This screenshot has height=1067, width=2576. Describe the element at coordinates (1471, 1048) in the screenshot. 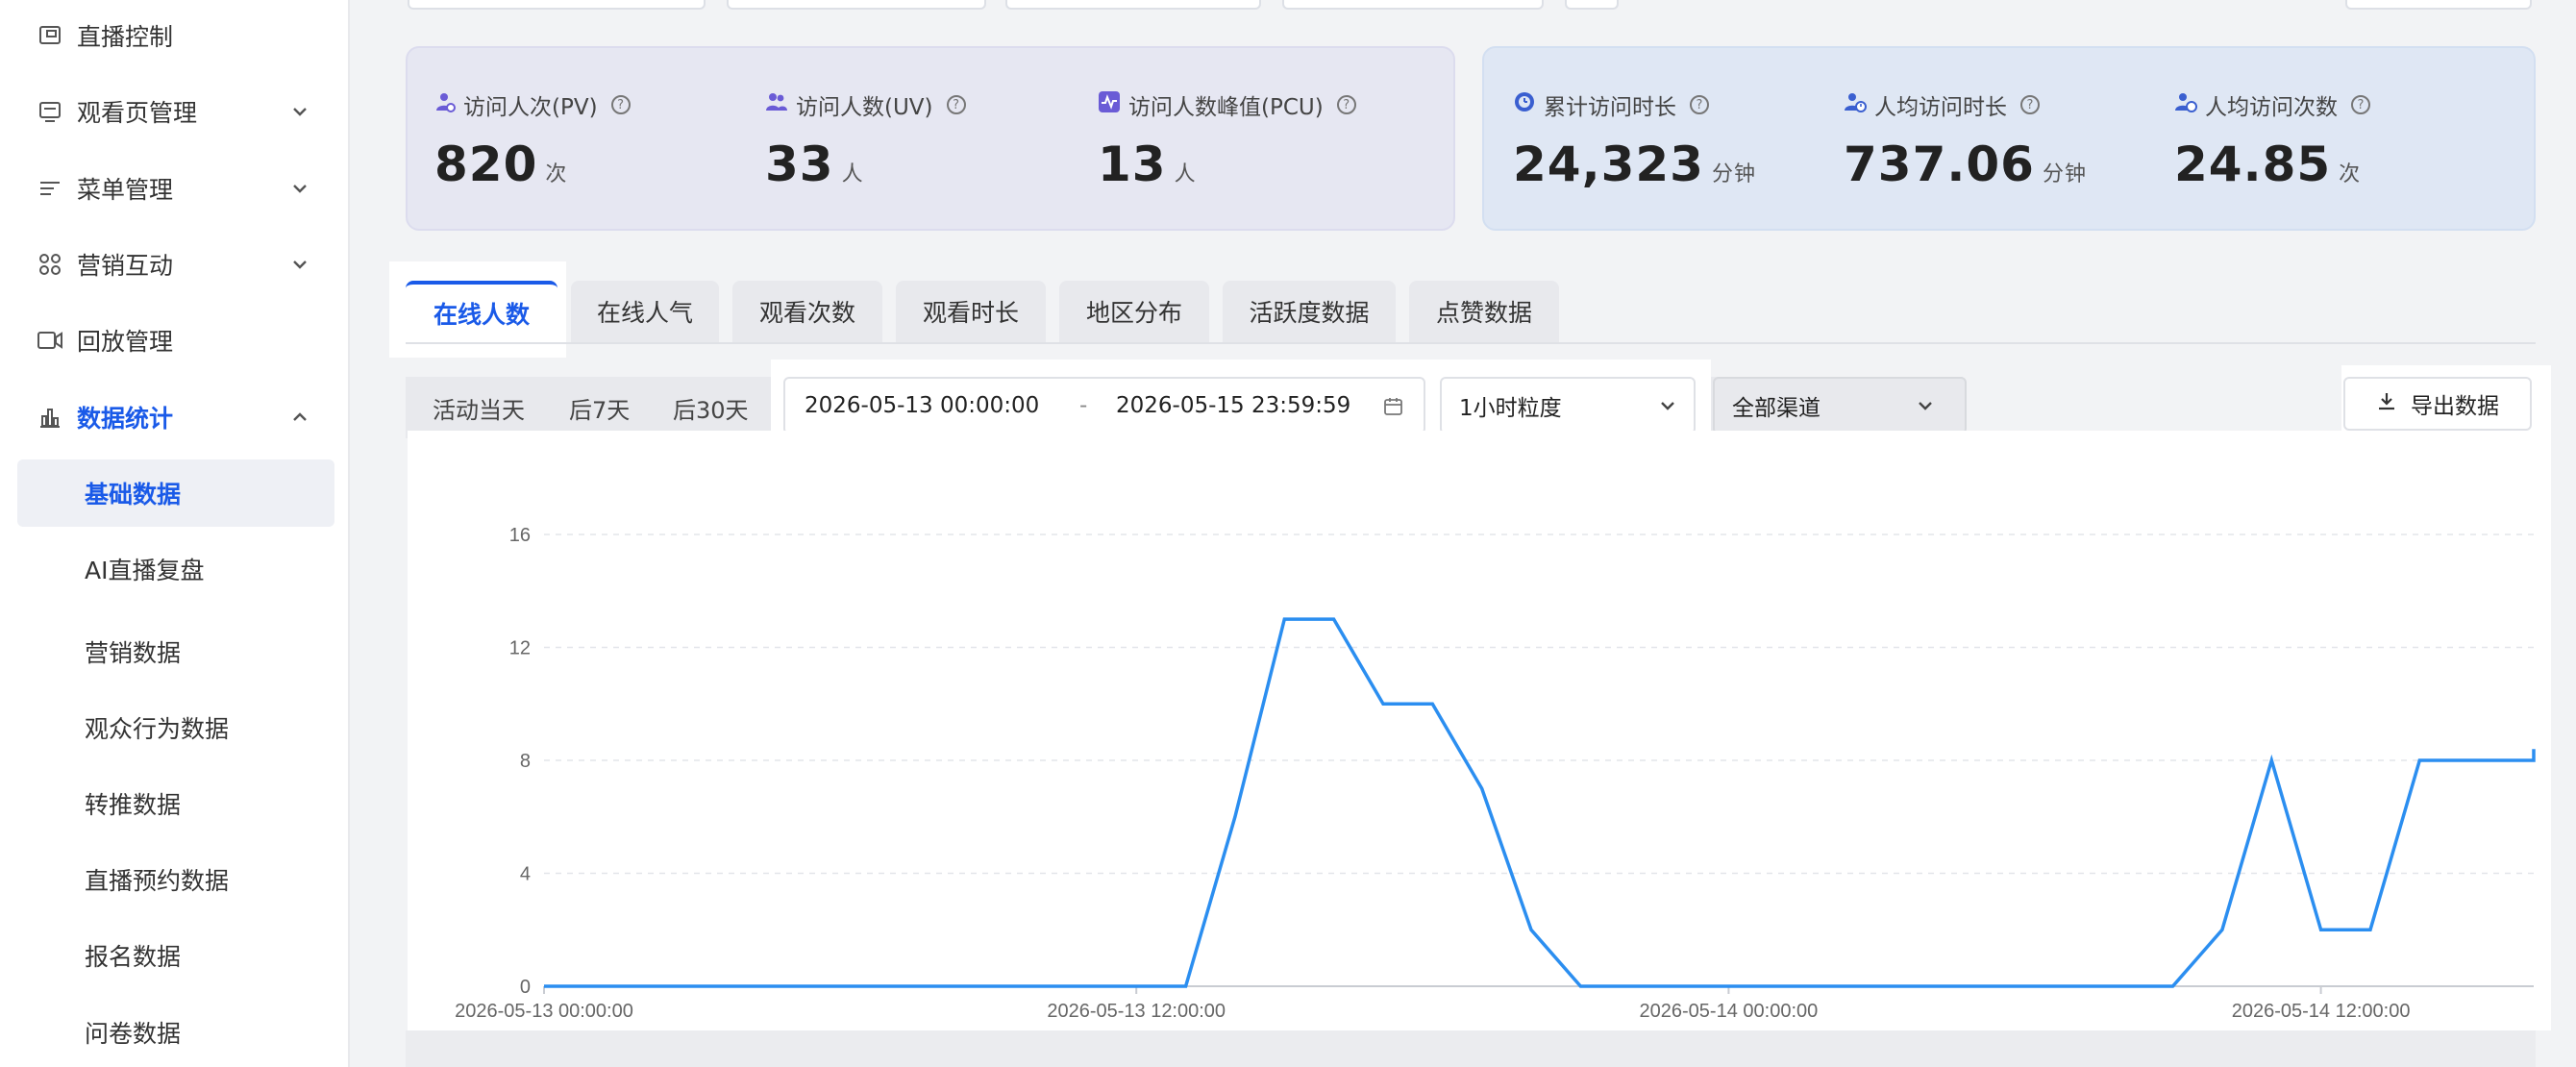

I see `chart-footer-area` at that location.